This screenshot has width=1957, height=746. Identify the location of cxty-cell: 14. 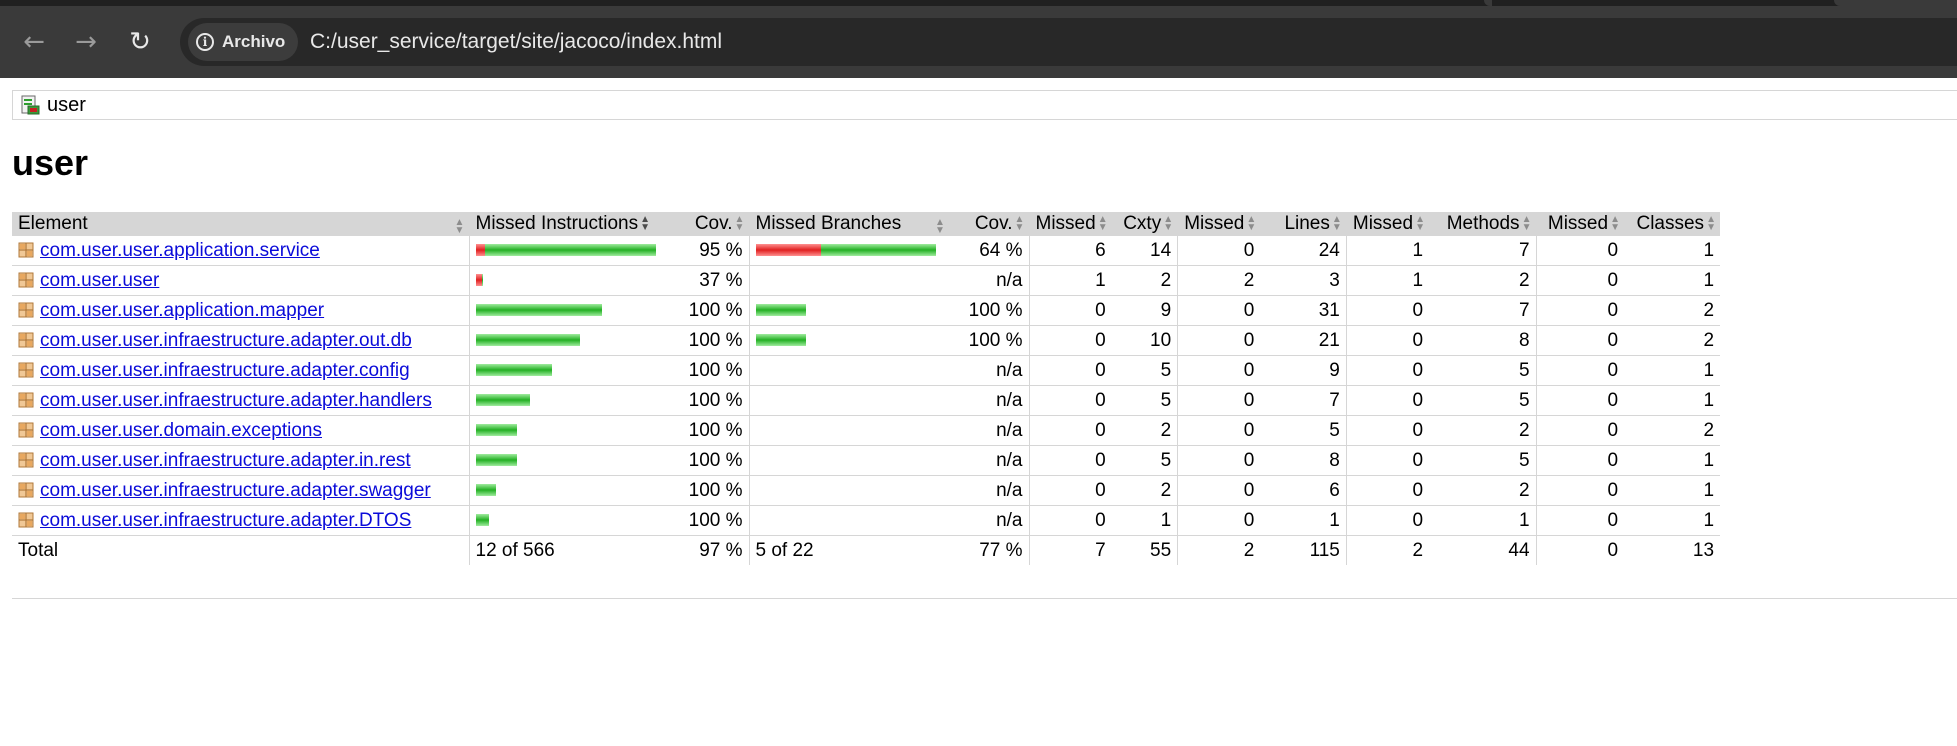
(1144, 251).